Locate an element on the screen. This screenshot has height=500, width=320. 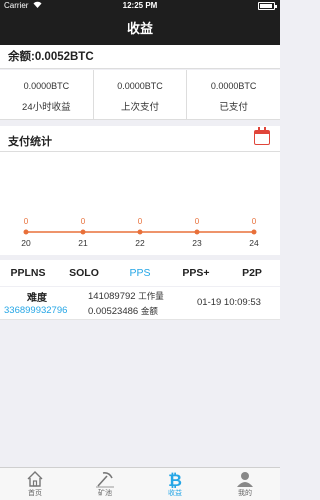
status-time: 12:25 PM is located at coordinates (140, 5).